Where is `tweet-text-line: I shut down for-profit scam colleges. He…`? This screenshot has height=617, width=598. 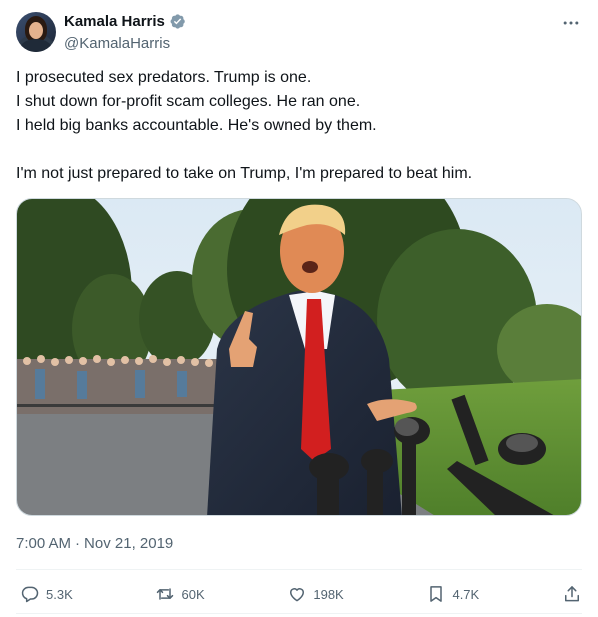 tweet-text-line: I shut down for-profit scam colleges. He… is located at coordinates (188, 101).